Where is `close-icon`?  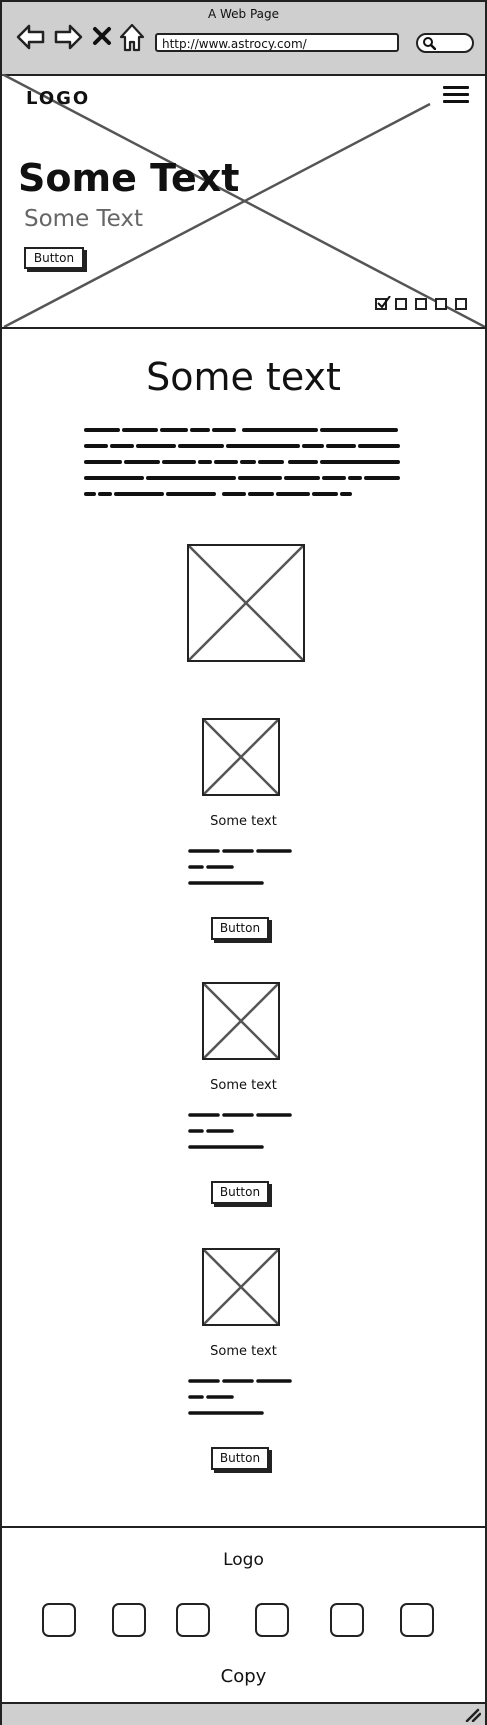 close-icon is located at coordinates (102, 36).